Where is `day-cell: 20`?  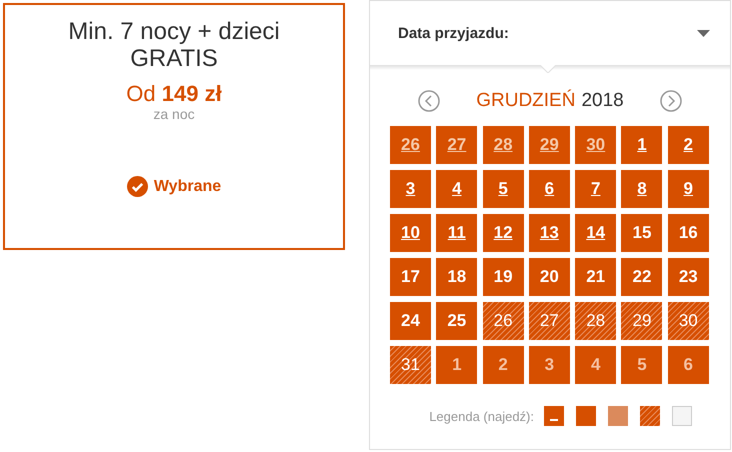
day-cell: 20 is located at coordinates (549, 277).